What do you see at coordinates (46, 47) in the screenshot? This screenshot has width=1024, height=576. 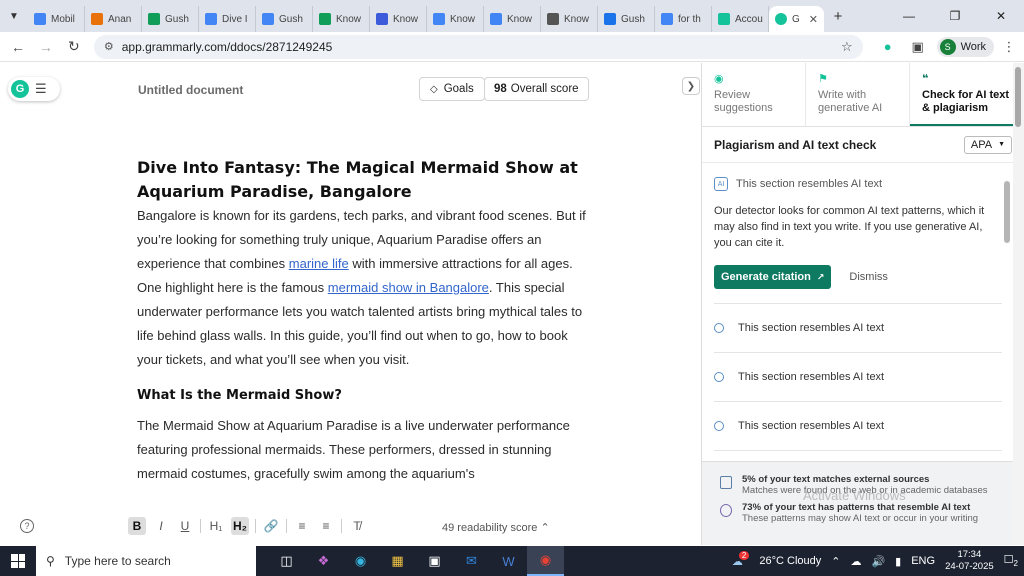 I see `forward-arrow-icon: →` at bounding box center [46, 47].